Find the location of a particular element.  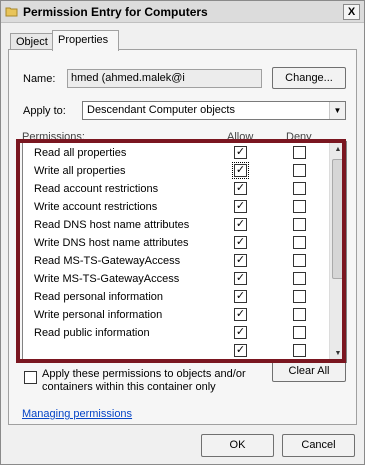

vertical-scrollbar: ▲ ▼ is located at coordinates (337, 252).